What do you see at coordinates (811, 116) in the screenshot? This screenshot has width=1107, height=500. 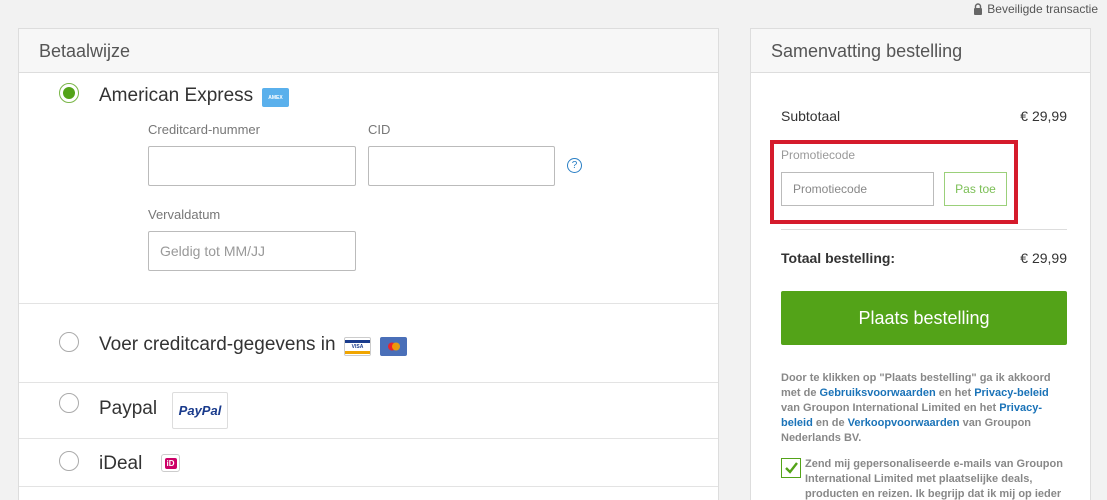 I see `subtotal-label: Subtotaal` at bounding box center [811, 116].